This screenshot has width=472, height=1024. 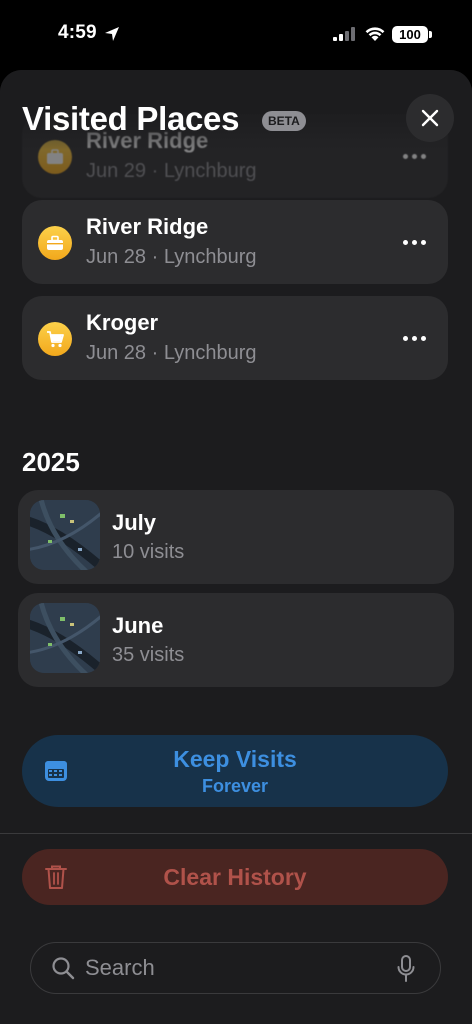 I want to click on keep-visits-button: Keep Visits Forever, so click(x=235, y=771).